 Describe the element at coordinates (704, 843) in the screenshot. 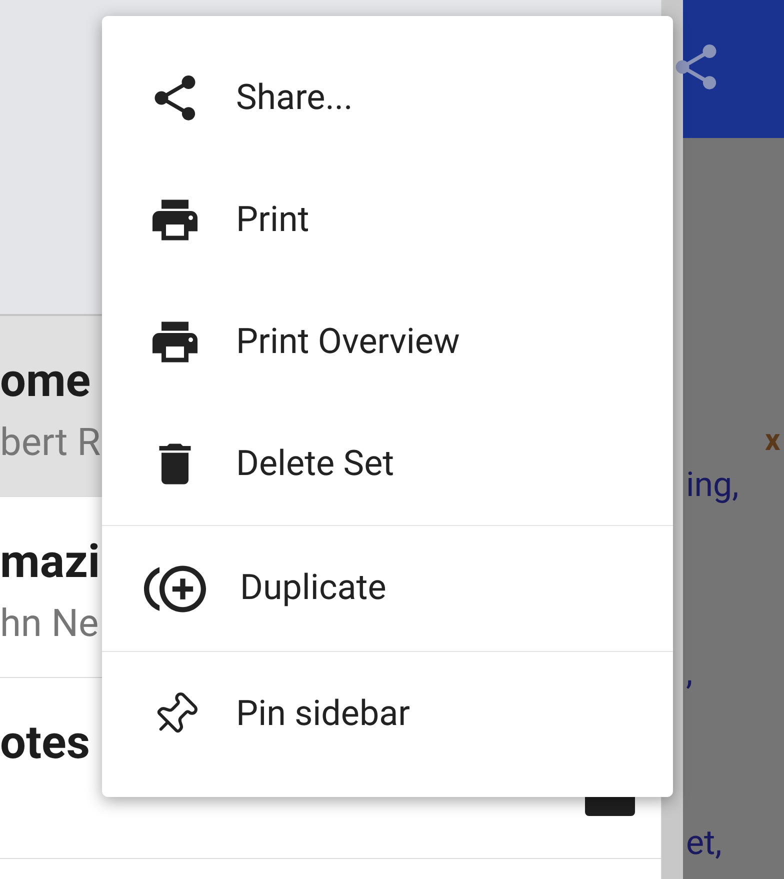

I see `text-line: et,` at that location.